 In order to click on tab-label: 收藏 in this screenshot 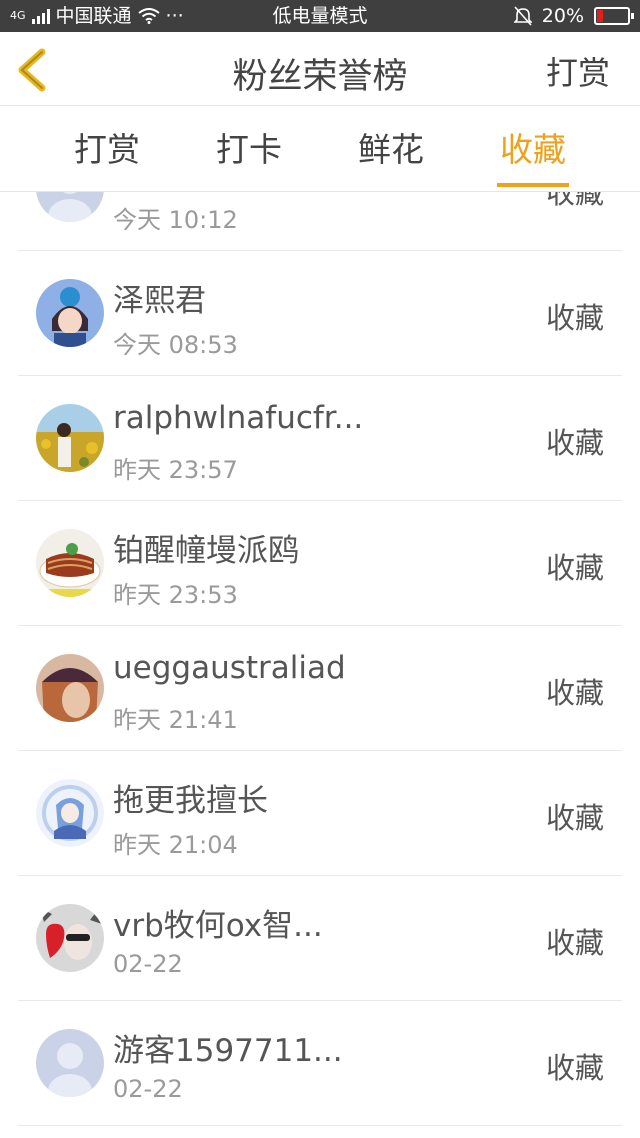, I will do `click(533, 149)`.